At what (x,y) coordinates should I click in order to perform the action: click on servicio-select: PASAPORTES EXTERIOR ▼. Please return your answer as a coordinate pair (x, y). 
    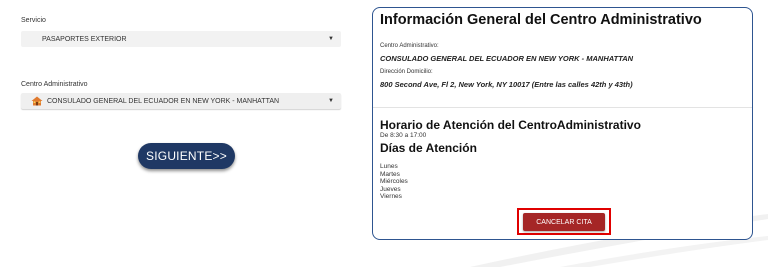
    Looking at the image, I should click on (181, 39).